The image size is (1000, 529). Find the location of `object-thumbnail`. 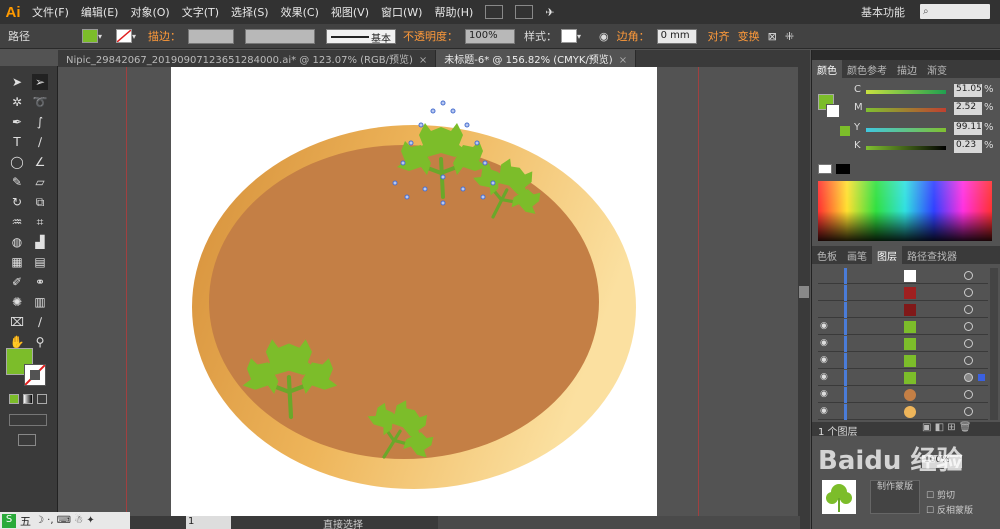

object-thumbnail is located at coordinates (839, 497).